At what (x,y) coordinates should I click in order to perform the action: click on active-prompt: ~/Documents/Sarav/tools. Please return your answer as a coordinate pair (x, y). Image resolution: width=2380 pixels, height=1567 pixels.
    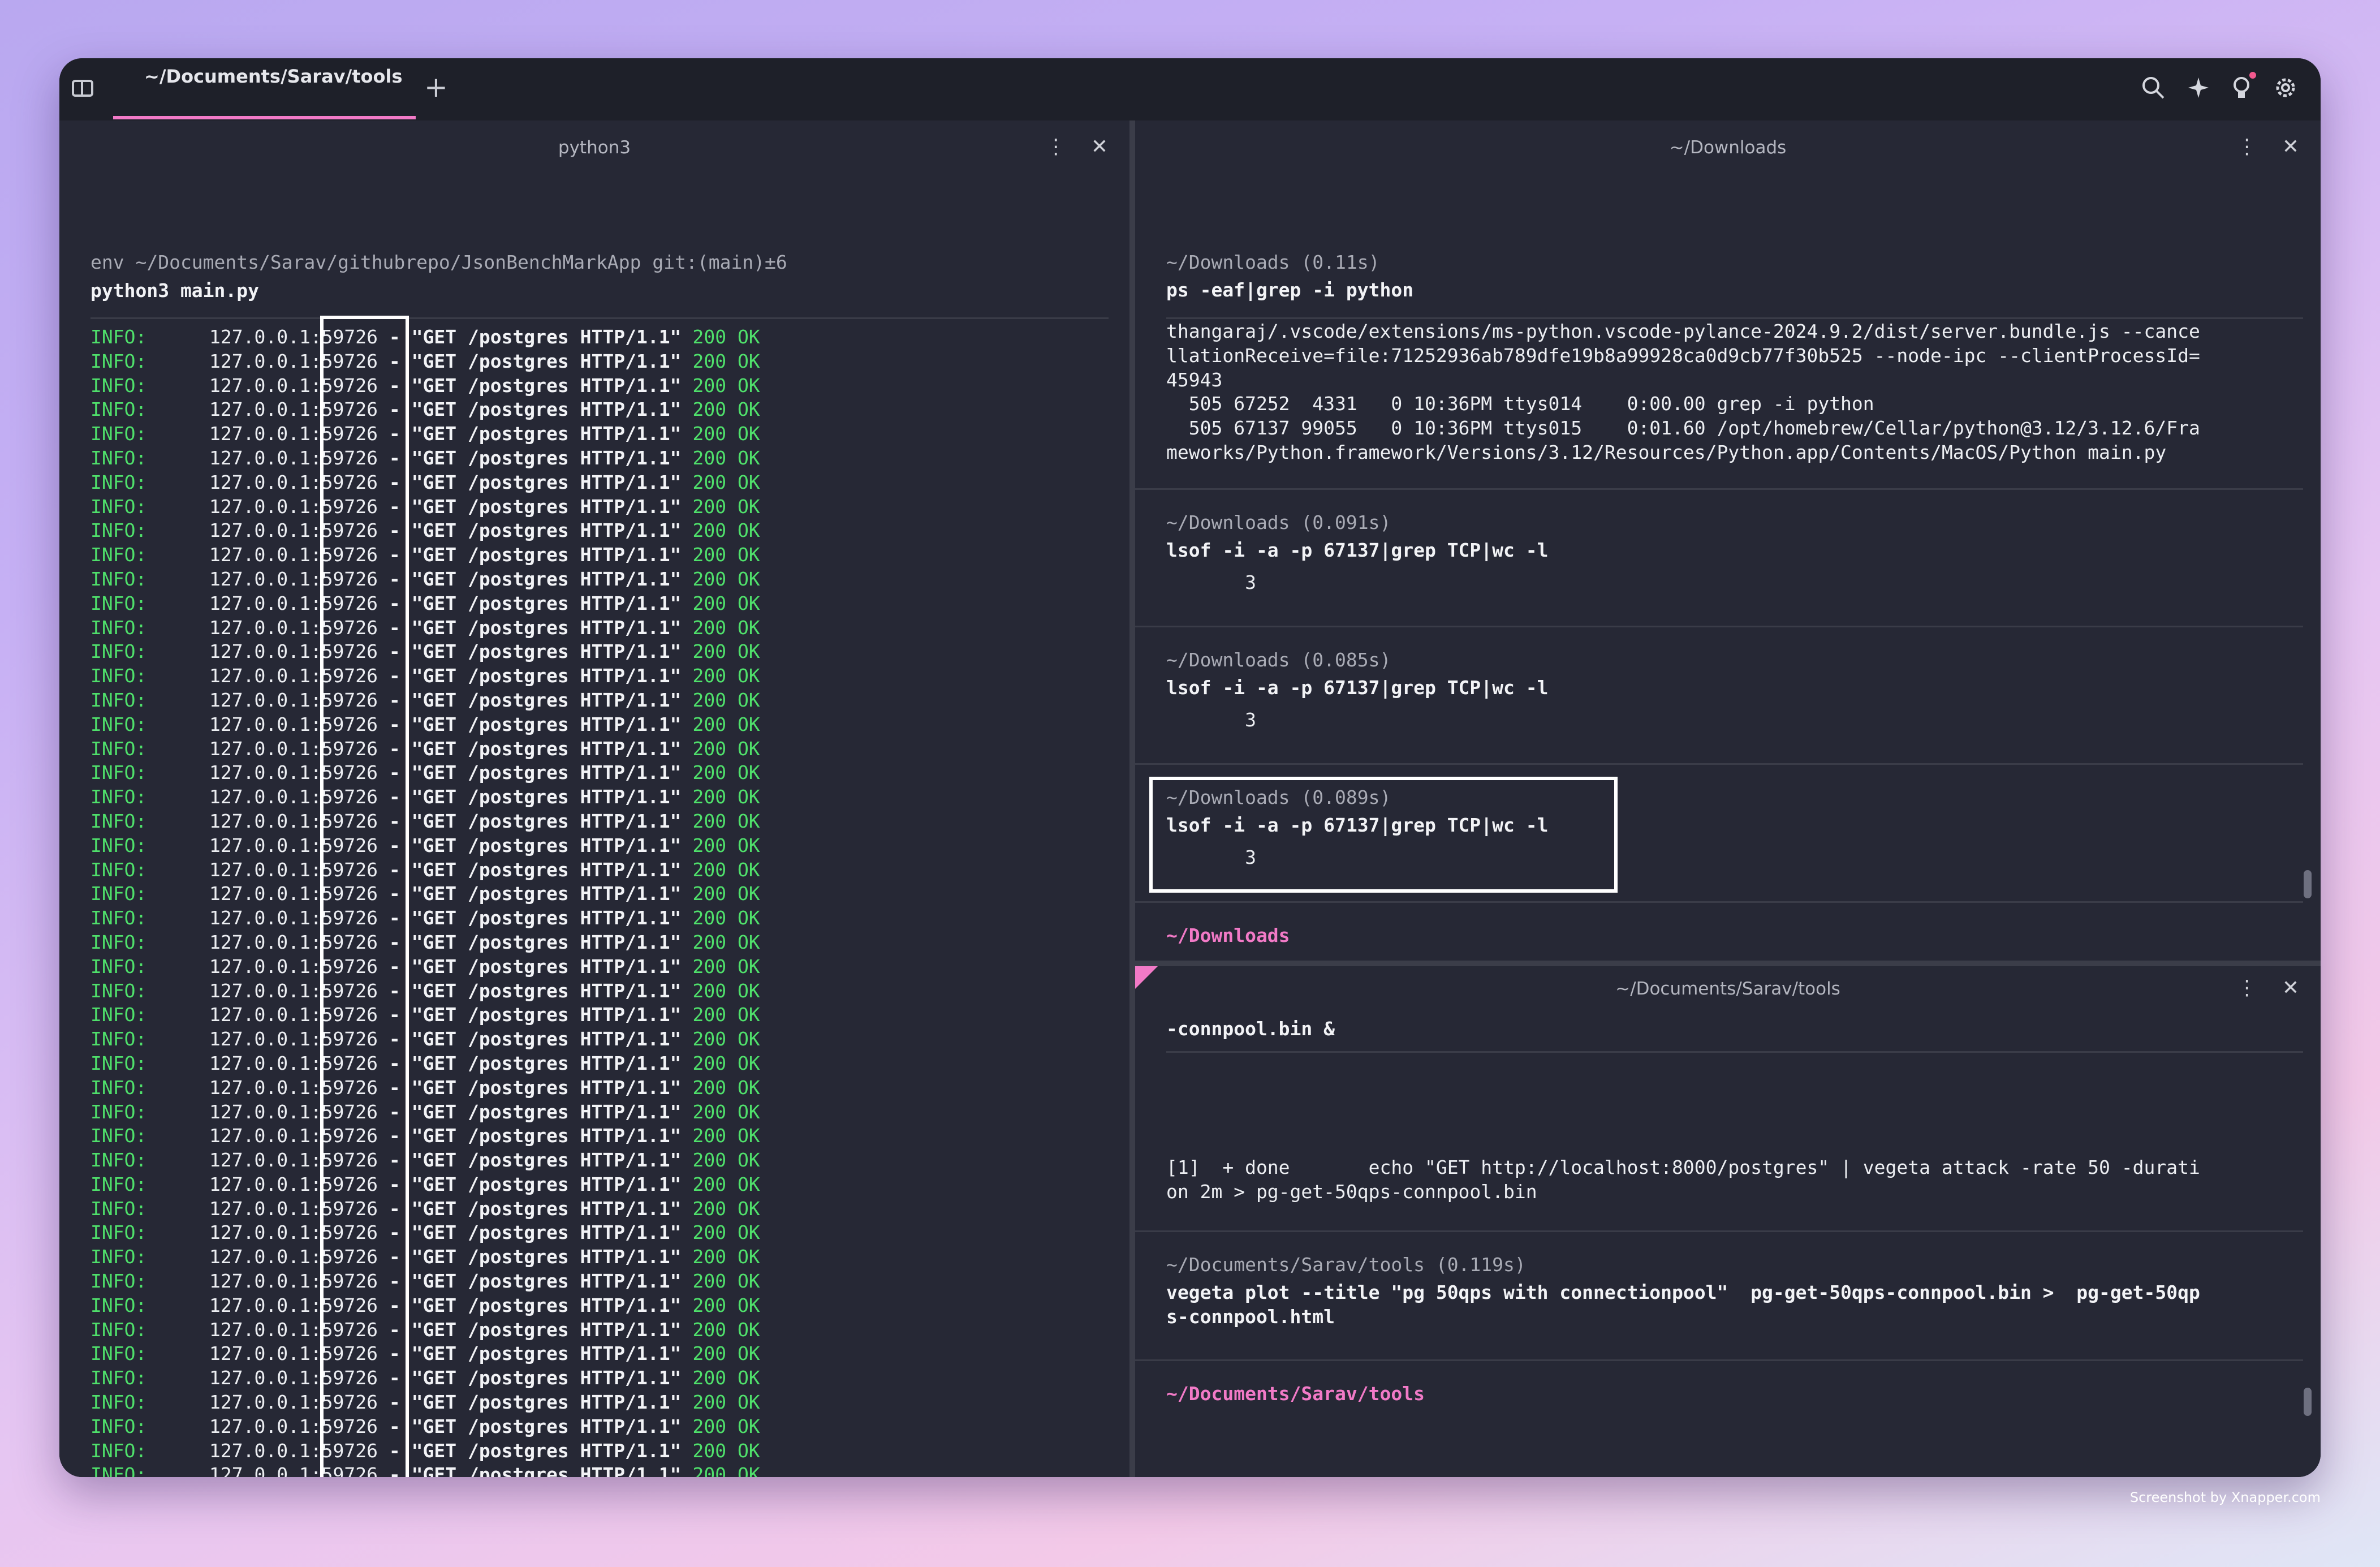
    Looking at the image, I should click on (1295, 1394).